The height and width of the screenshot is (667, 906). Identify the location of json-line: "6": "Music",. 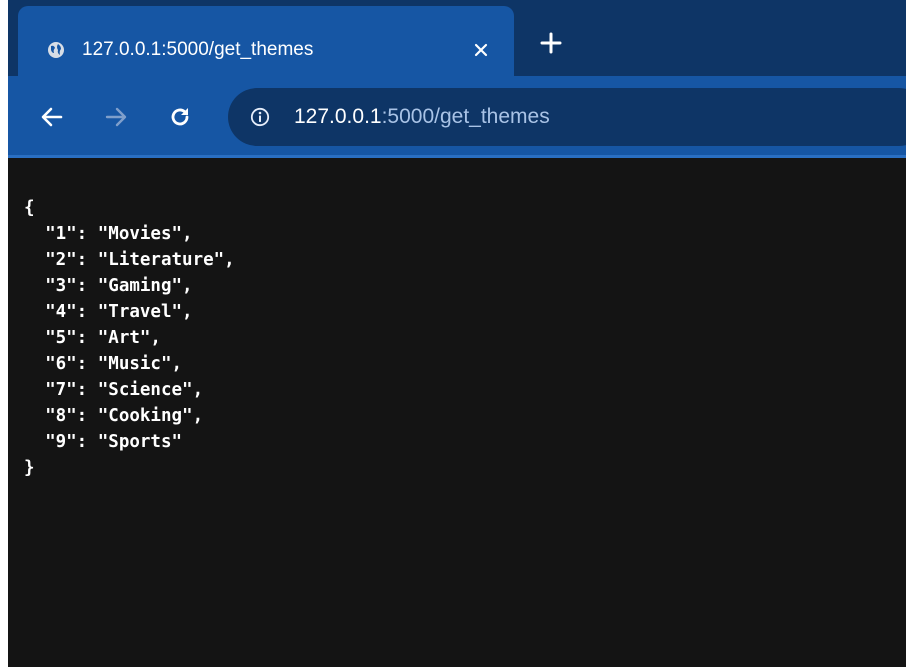
(103, 364).